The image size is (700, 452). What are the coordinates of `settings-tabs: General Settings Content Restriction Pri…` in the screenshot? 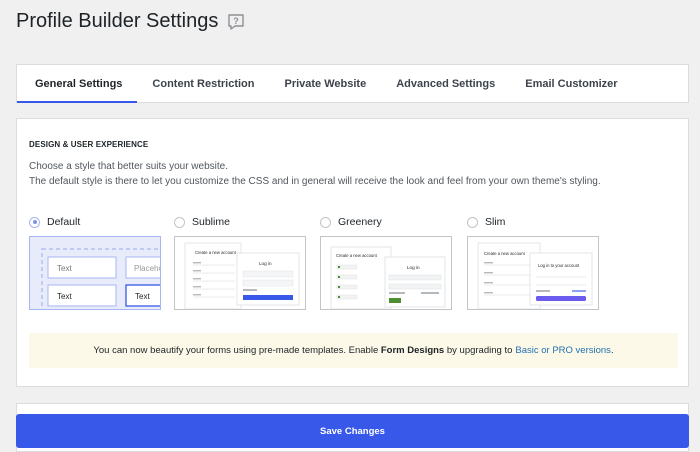 It's located at (352, 83).